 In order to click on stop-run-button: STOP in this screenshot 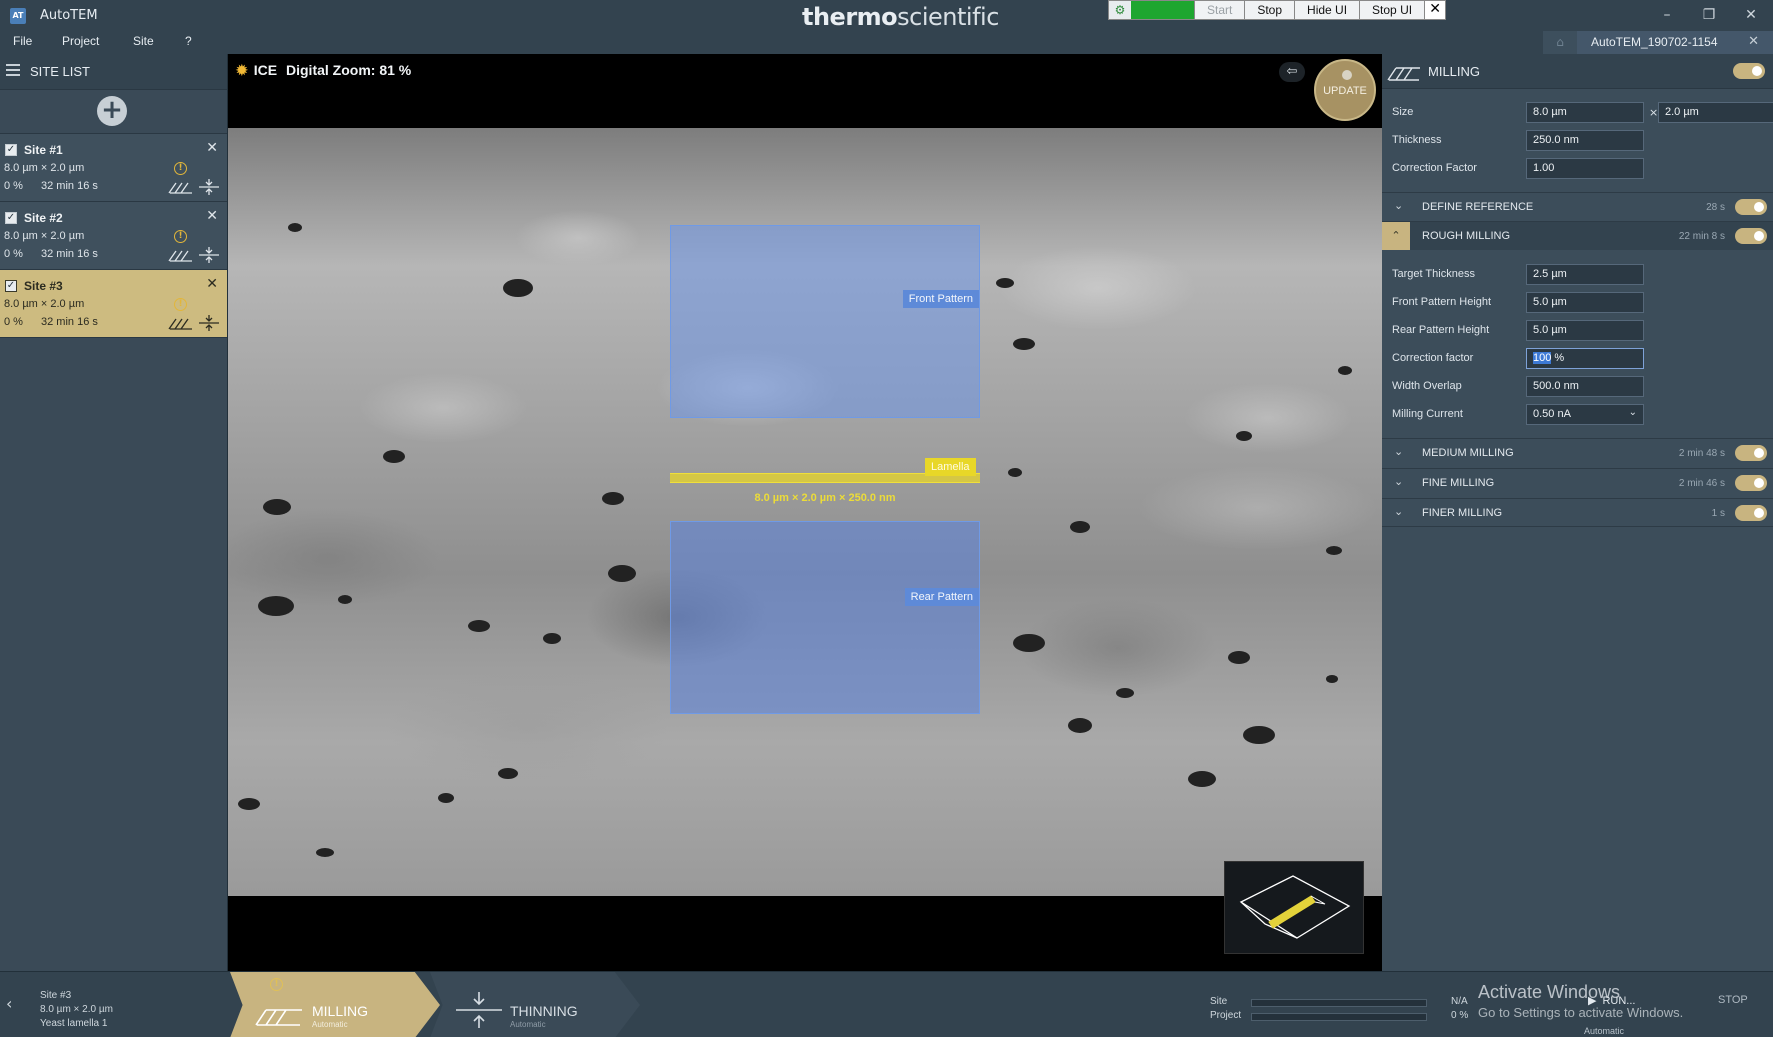, I will do `click(1733, 1000)`.